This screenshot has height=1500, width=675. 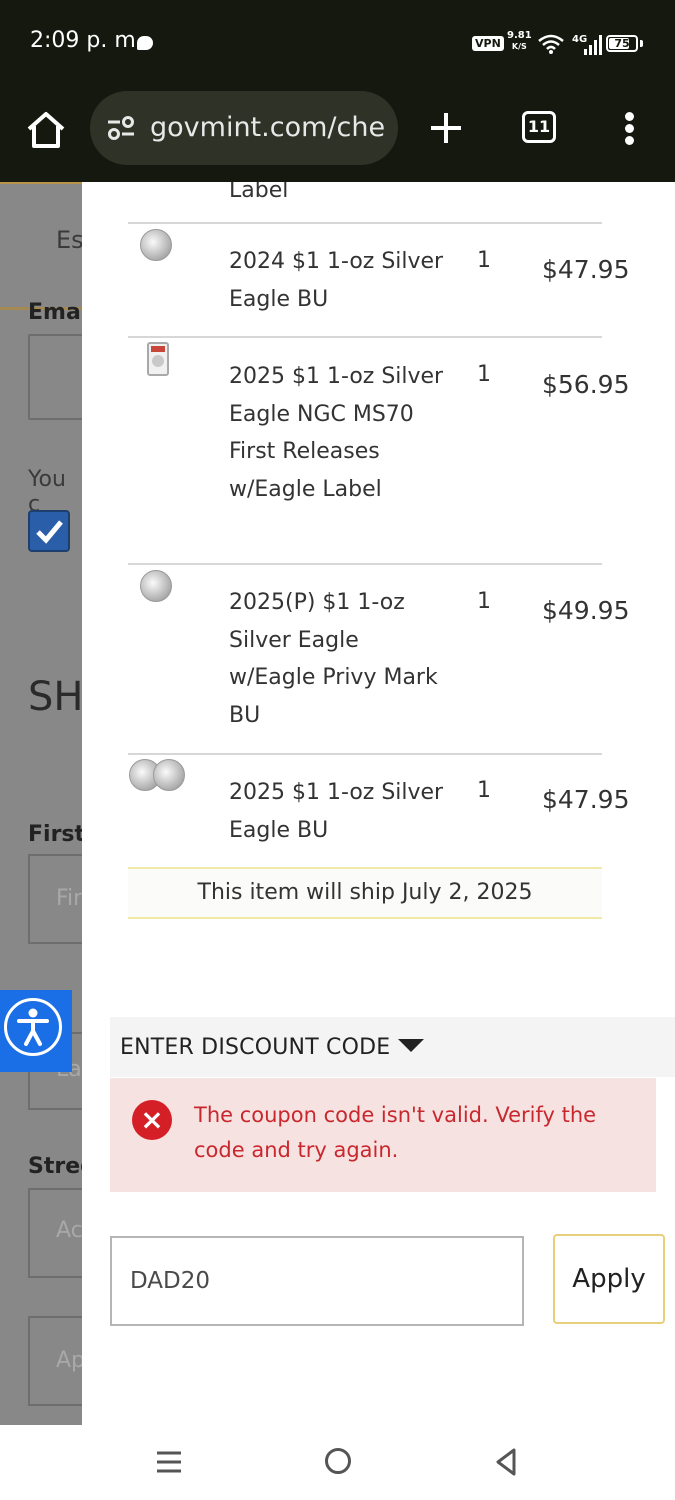 I want to click on first-name-label: First, so click(x=55, y=834).